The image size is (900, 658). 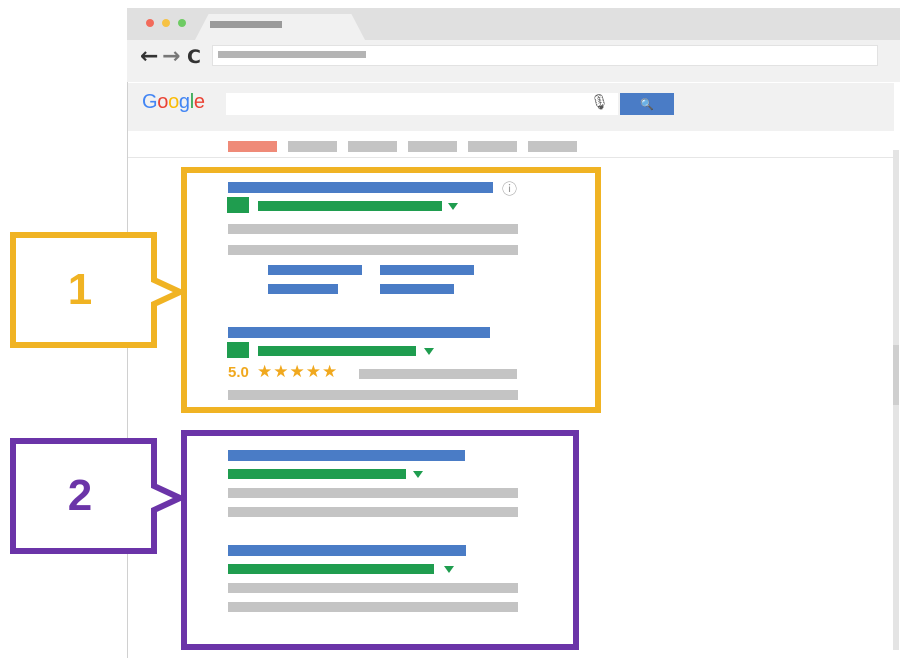 What do you see at coordinates (166, 23) in the screenshot?
I see `minimize-window-dot` at bounding box center [166, 23].